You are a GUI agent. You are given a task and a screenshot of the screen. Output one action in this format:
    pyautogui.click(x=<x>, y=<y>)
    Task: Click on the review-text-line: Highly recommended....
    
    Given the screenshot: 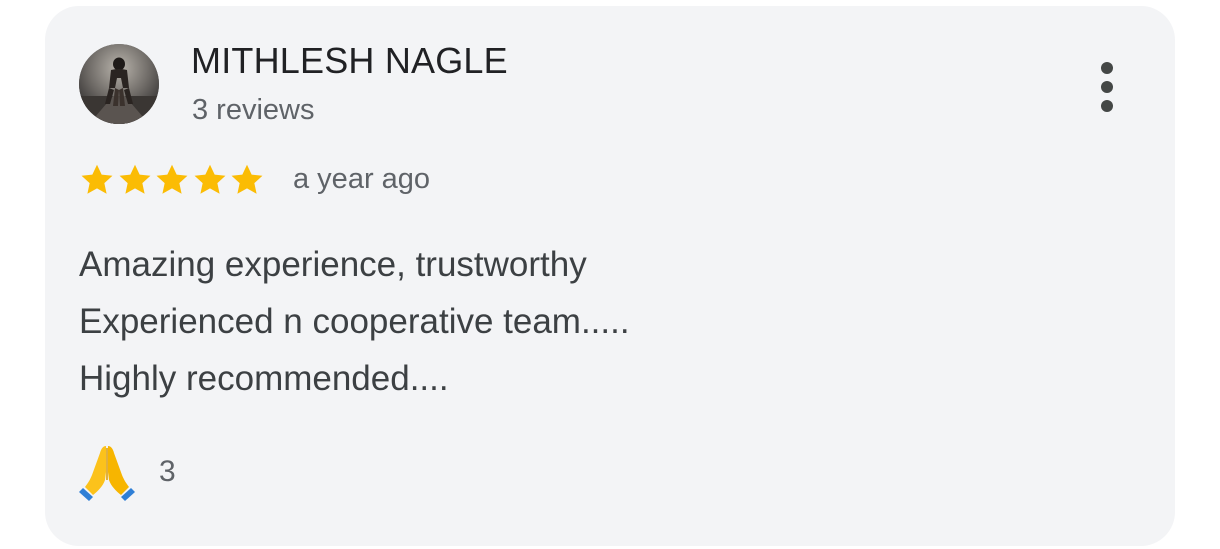 What is the action you would take?
    pyautogui.click(x=264, y=378)
    